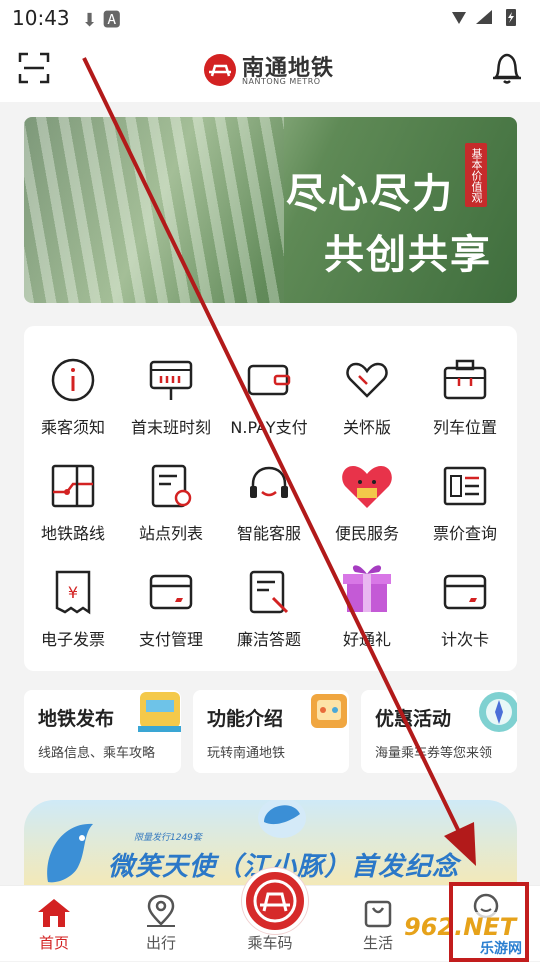 The width and height of the screenshot is (540, 962). What do you see at coordinates (367, 487) in the screenshot?
I see `heart-gift-icon` at bounding box center [367, 487].